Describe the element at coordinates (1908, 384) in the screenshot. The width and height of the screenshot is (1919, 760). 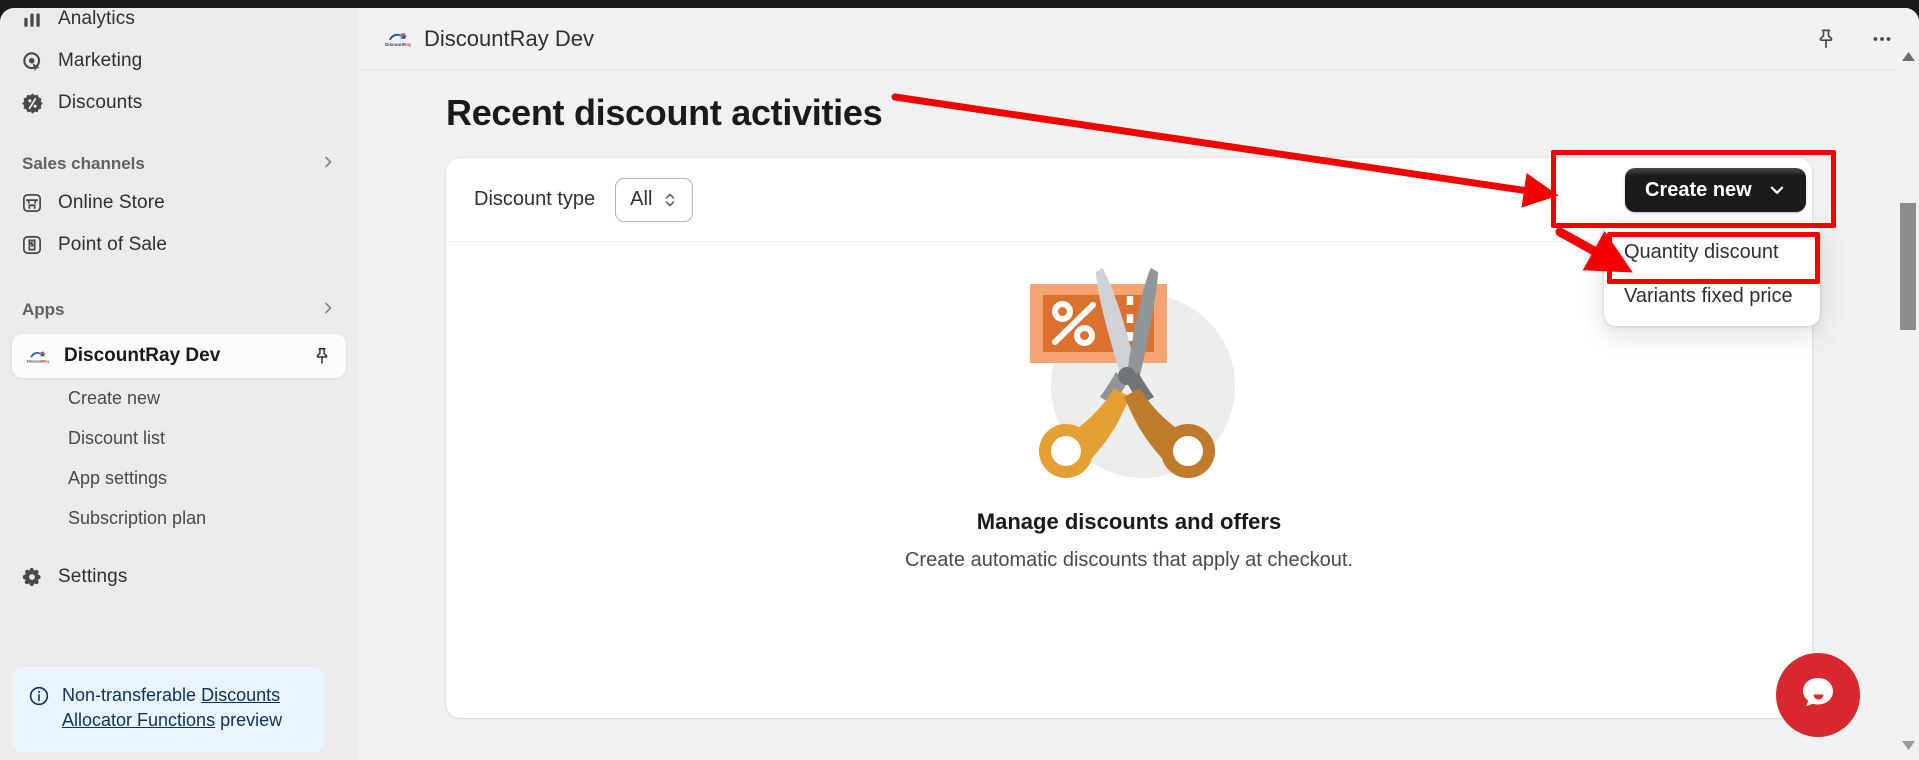
I see `page-scrollbar` at that location.